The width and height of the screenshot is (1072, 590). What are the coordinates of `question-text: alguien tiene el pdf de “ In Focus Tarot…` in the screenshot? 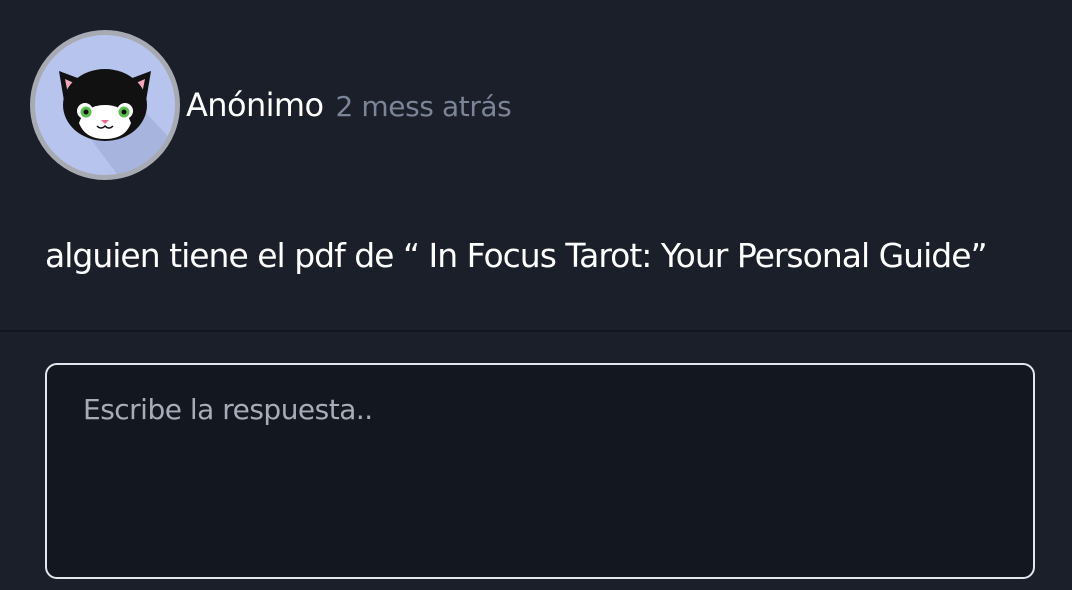 It's located at (516, 255).